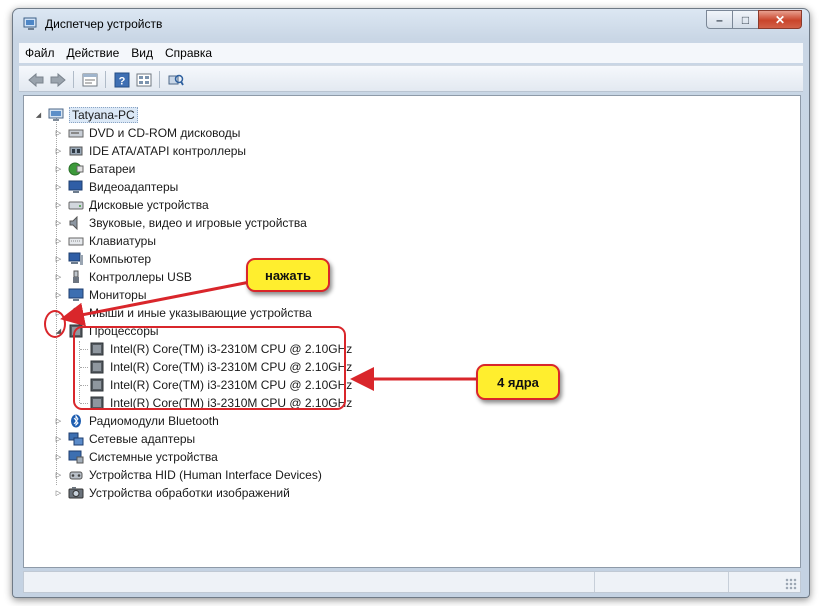  Describe the element at coordinates (155, 303) in the screenshot. I see `arrow-to-expander` at that location.